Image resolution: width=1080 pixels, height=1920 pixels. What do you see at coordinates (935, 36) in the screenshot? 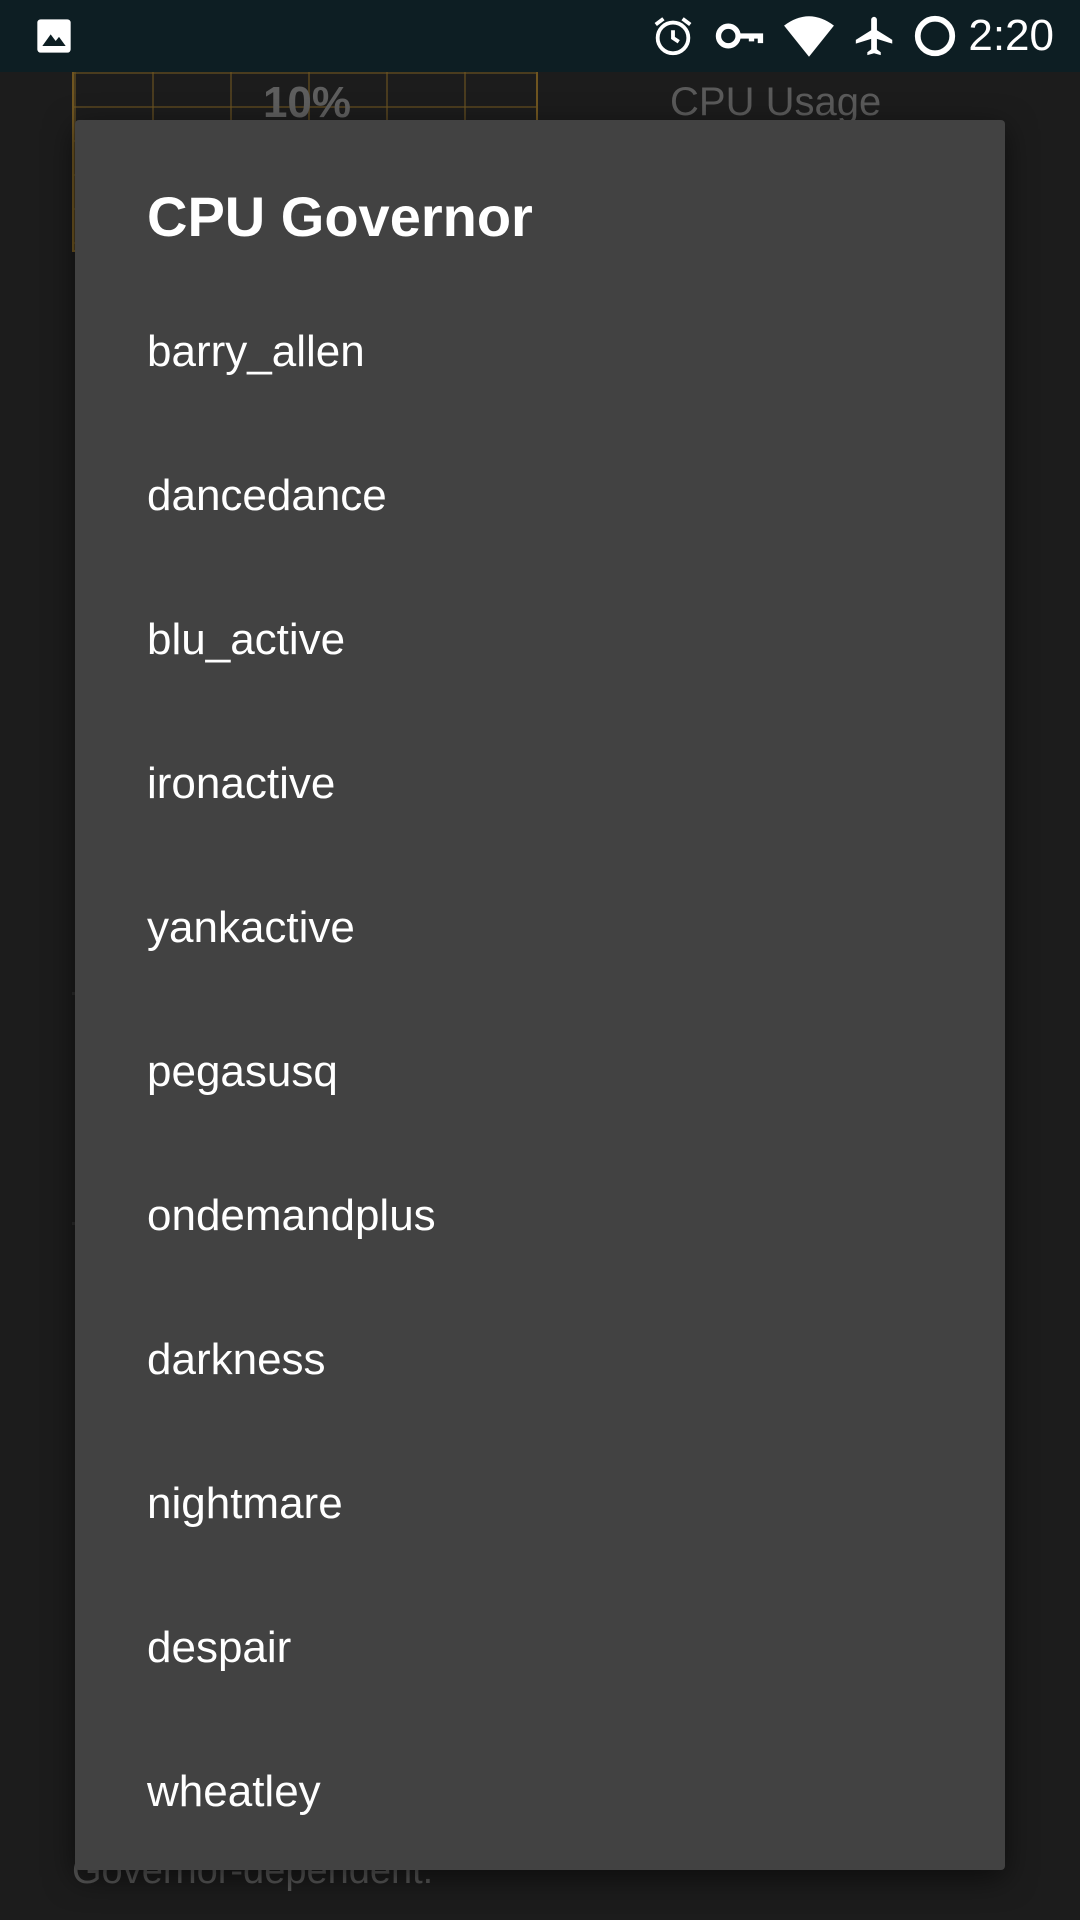
I see `circle-icon` at bounding box center [935, 36].